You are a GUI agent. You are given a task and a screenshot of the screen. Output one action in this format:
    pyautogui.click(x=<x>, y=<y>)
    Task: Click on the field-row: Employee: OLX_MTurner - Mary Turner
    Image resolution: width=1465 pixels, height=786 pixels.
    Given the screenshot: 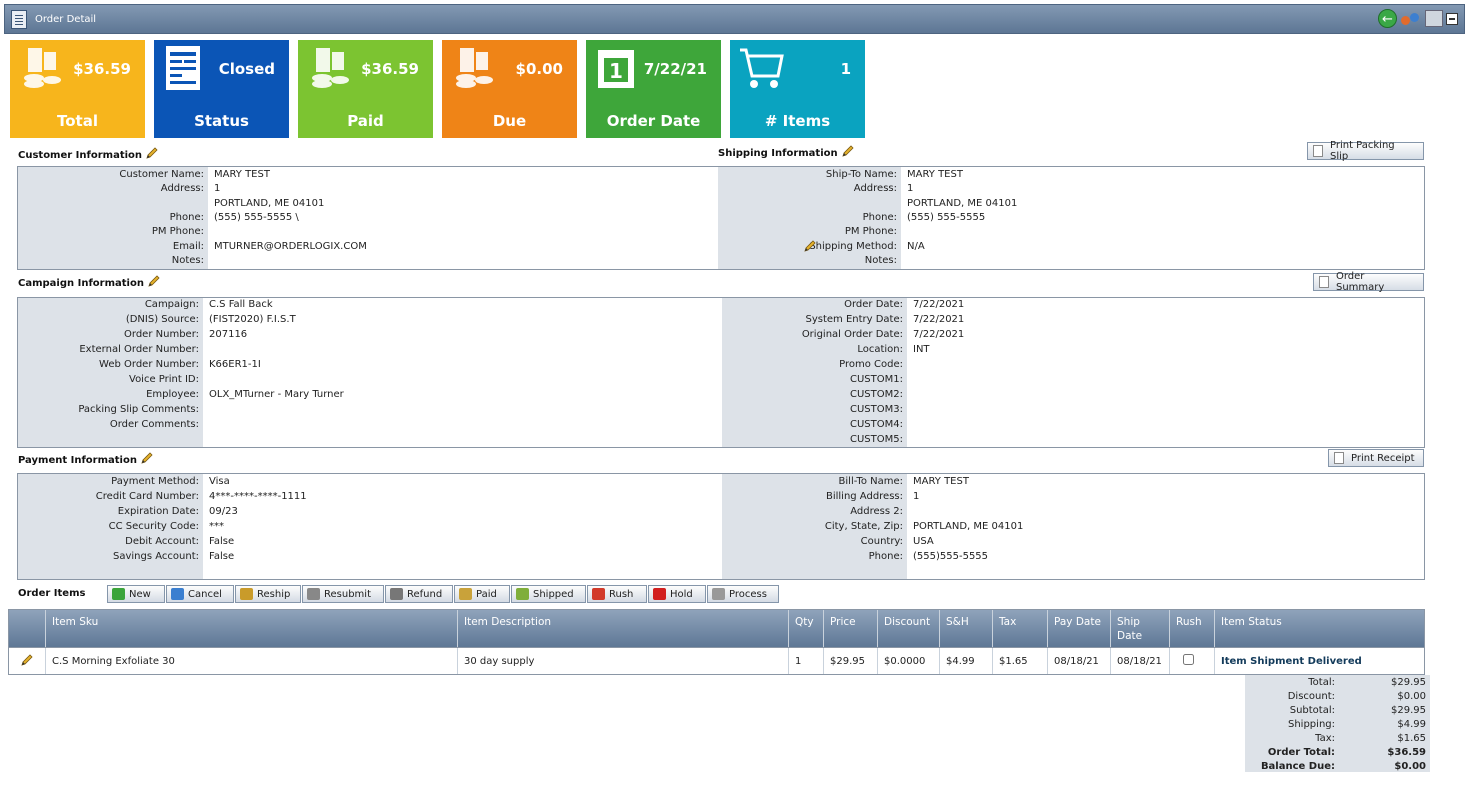 What is the action you would take?
    pyautogui.click(x=370, y=395)
    